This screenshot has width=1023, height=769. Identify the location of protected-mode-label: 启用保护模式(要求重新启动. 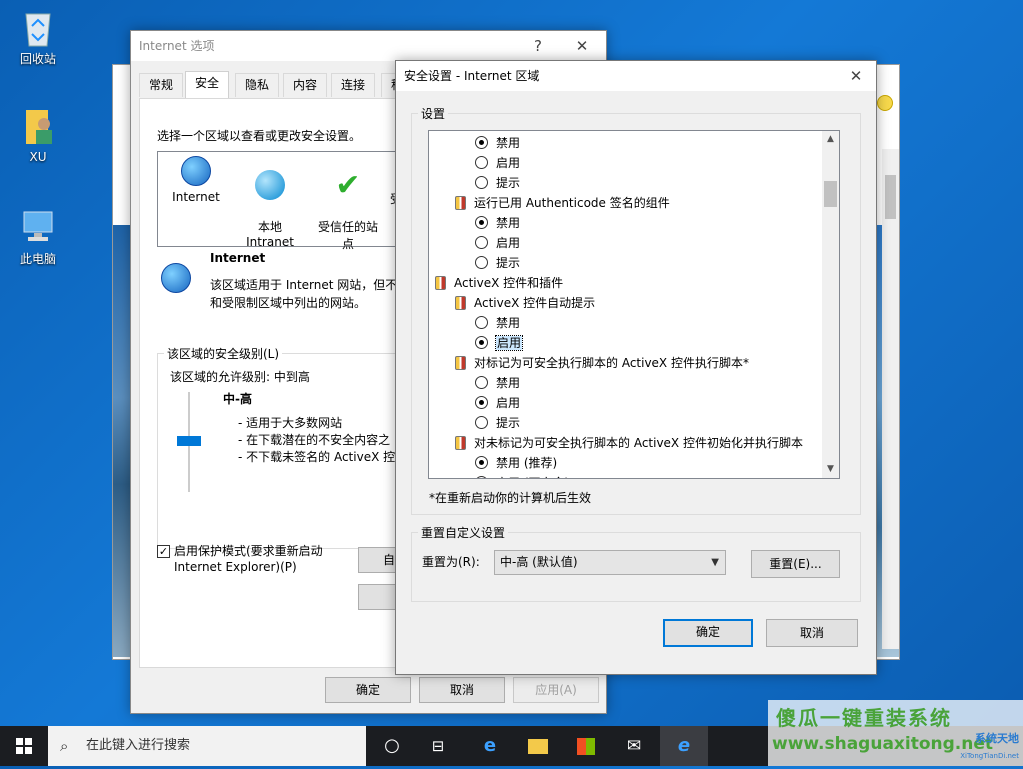
(248, 551).